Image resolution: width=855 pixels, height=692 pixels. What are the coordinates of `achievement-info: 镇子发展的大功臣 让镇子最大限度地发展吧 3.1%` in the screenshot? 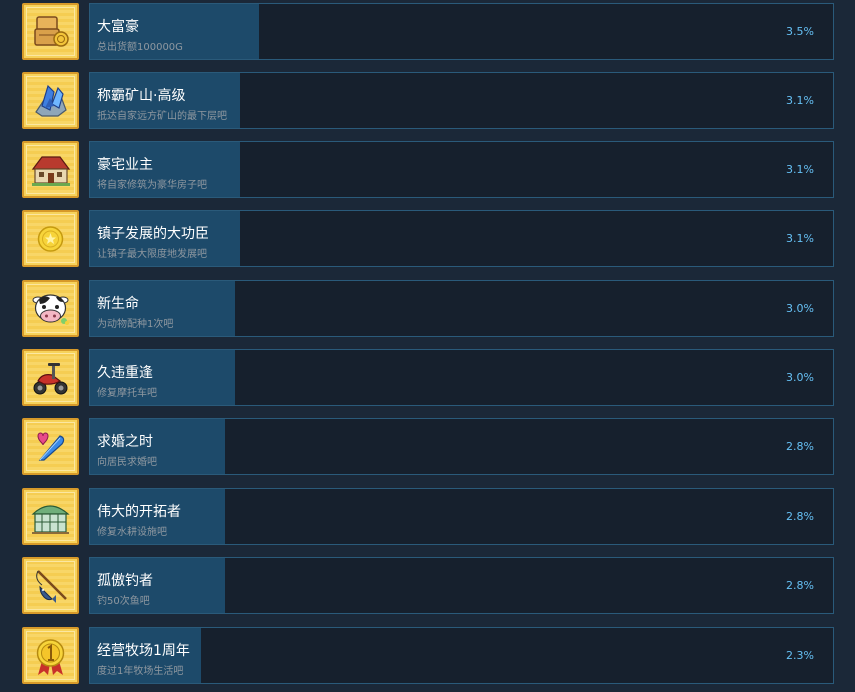 It's located at (461, 238).